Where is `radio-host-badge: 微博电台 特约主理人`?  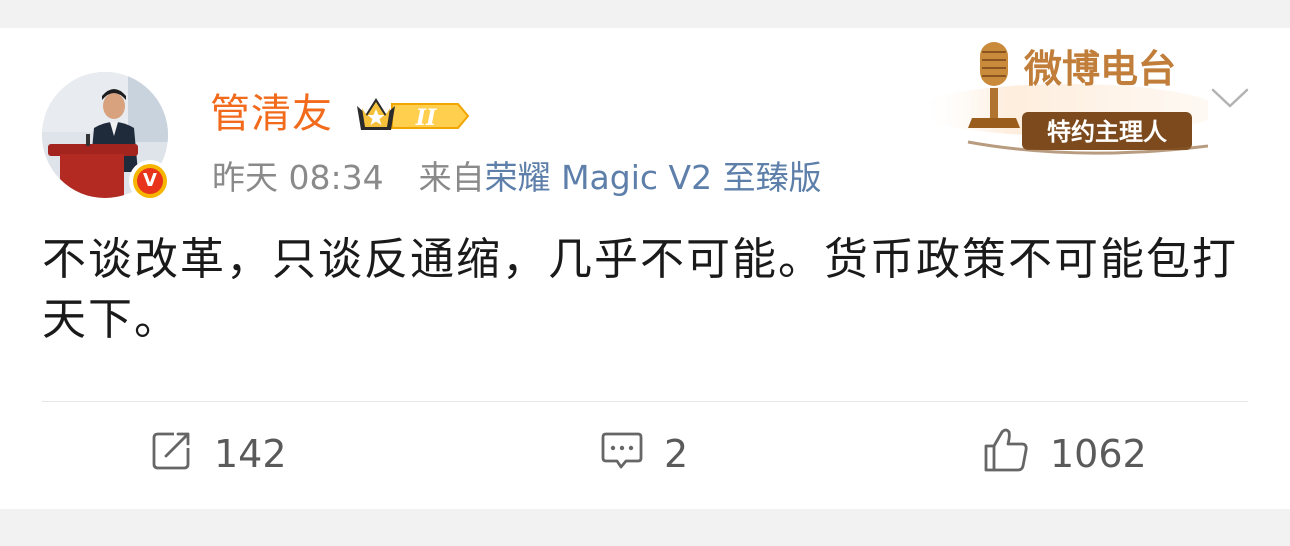 radio-host-badge: 微博电台 特约主理人 is located at coordinates (1068, 98).